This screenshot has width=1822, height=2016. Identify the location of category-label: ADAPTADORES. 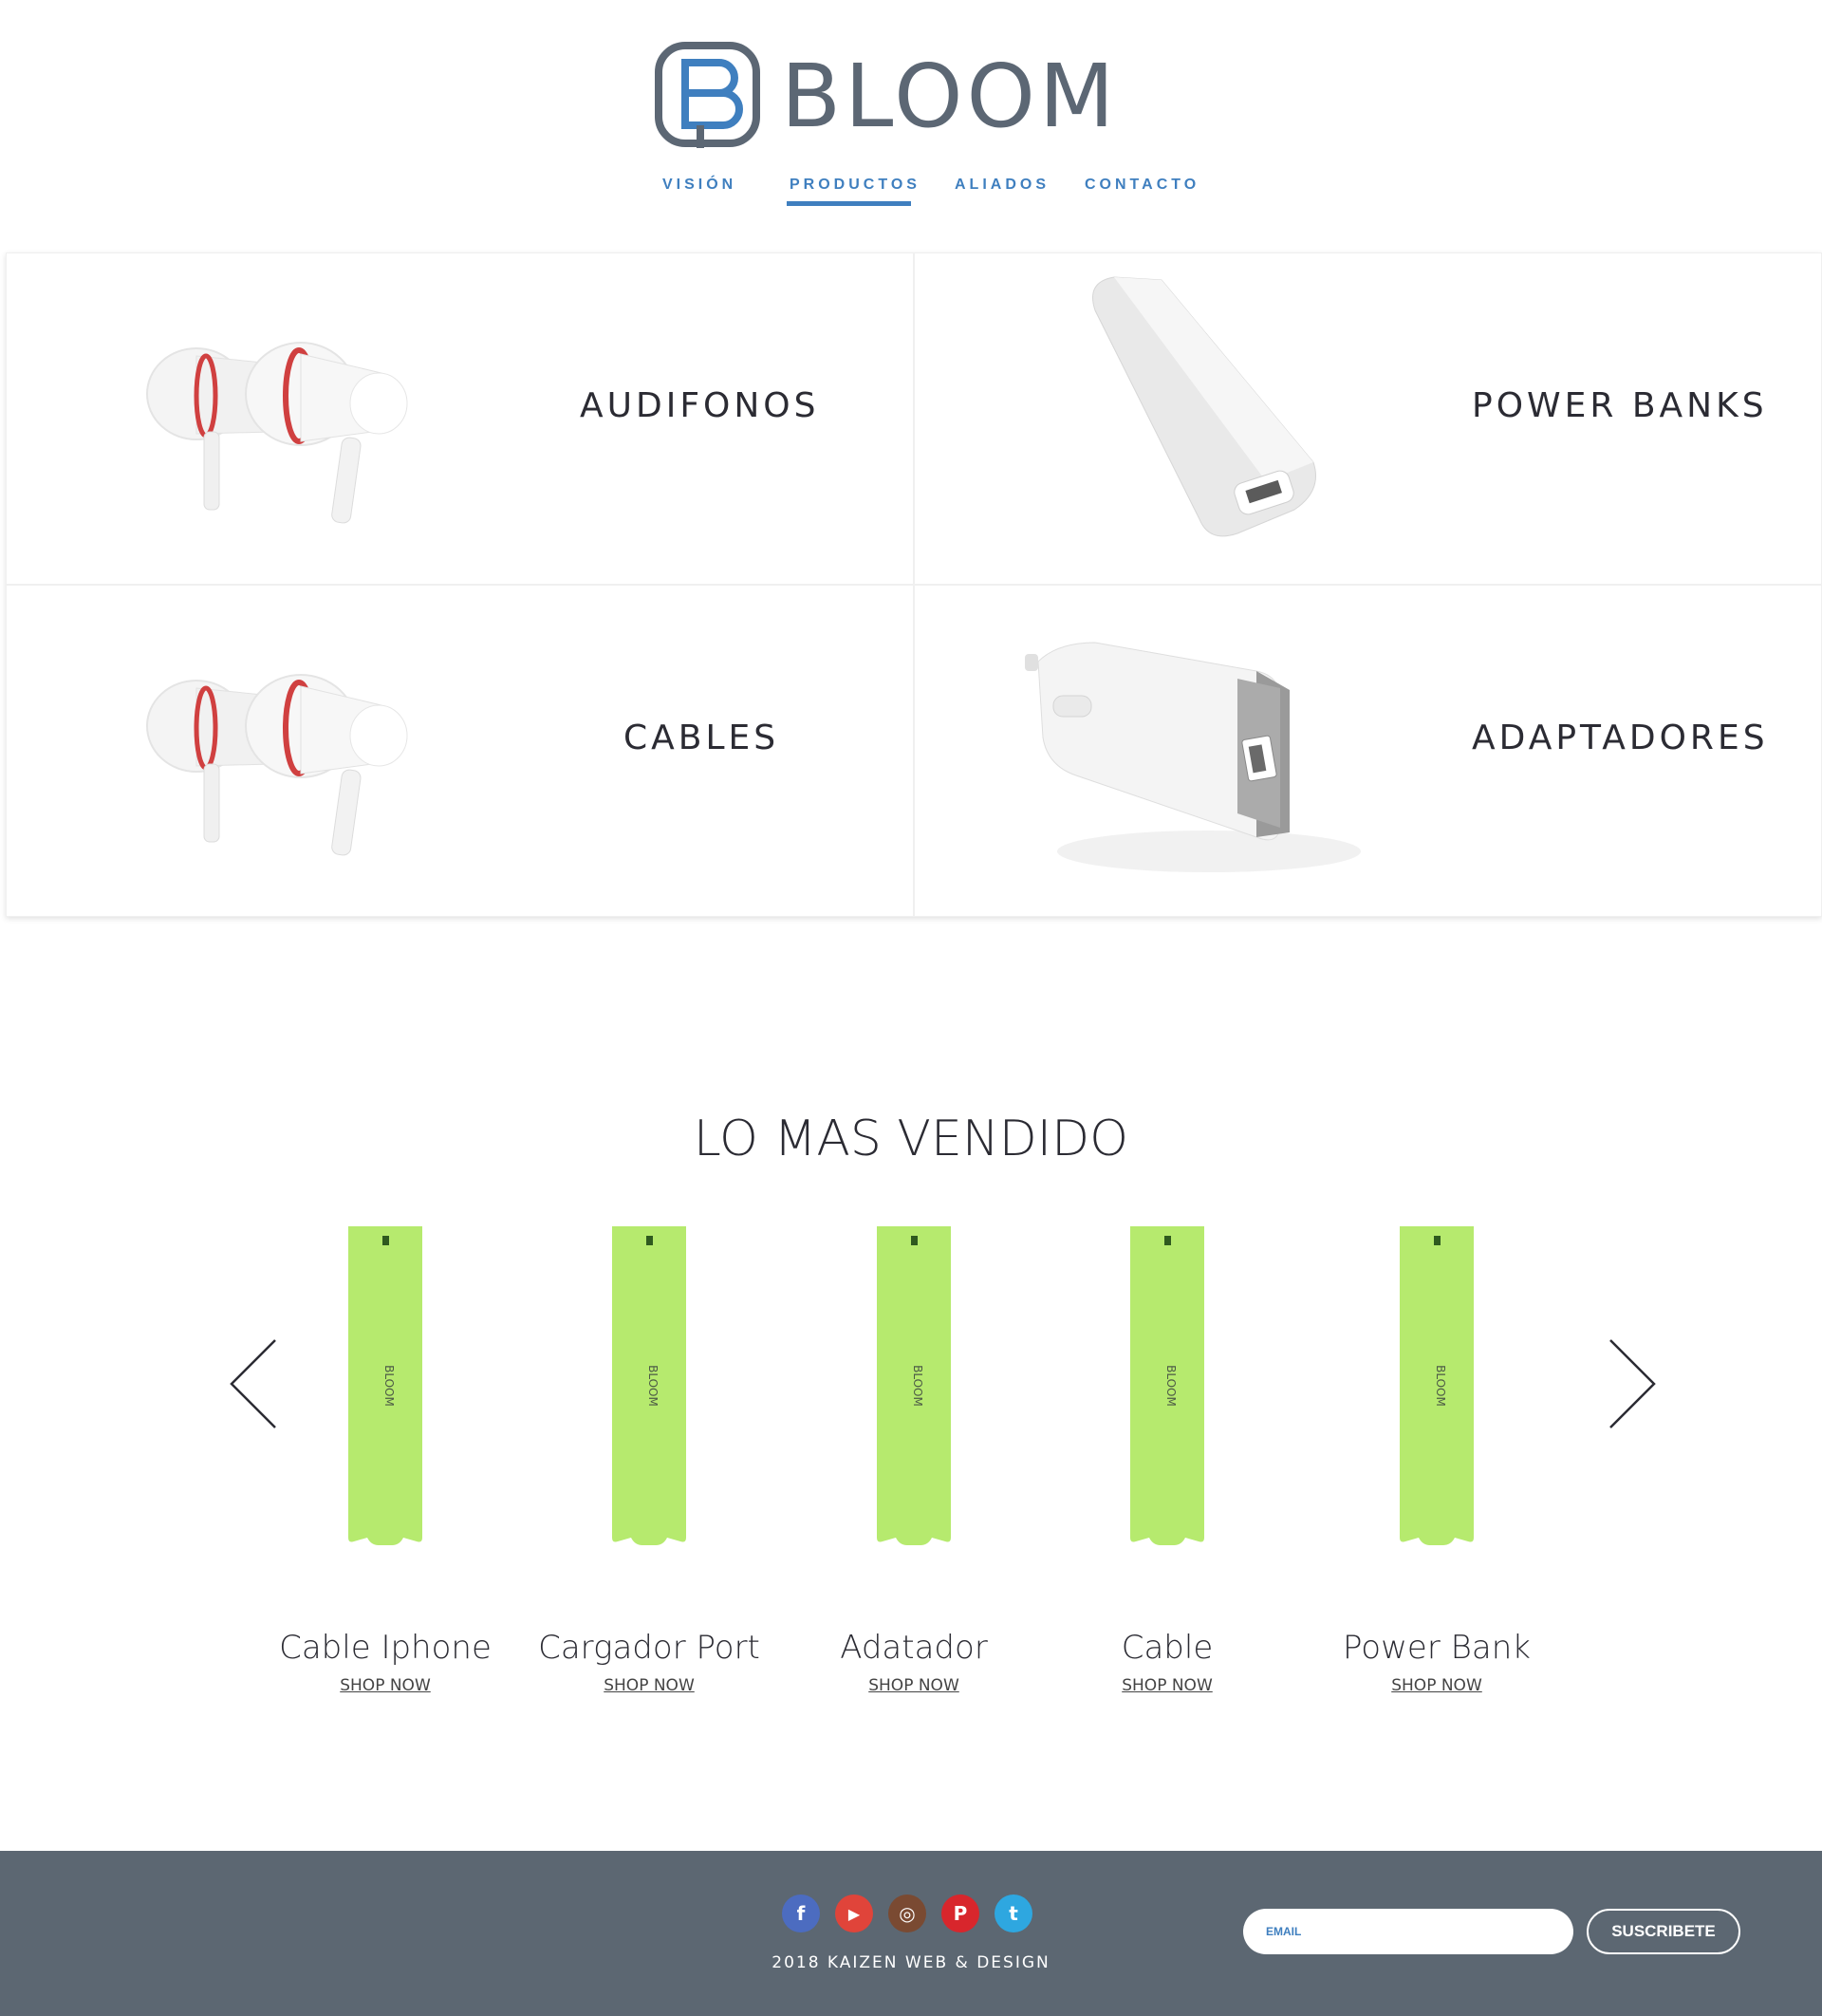
(1620, 738).